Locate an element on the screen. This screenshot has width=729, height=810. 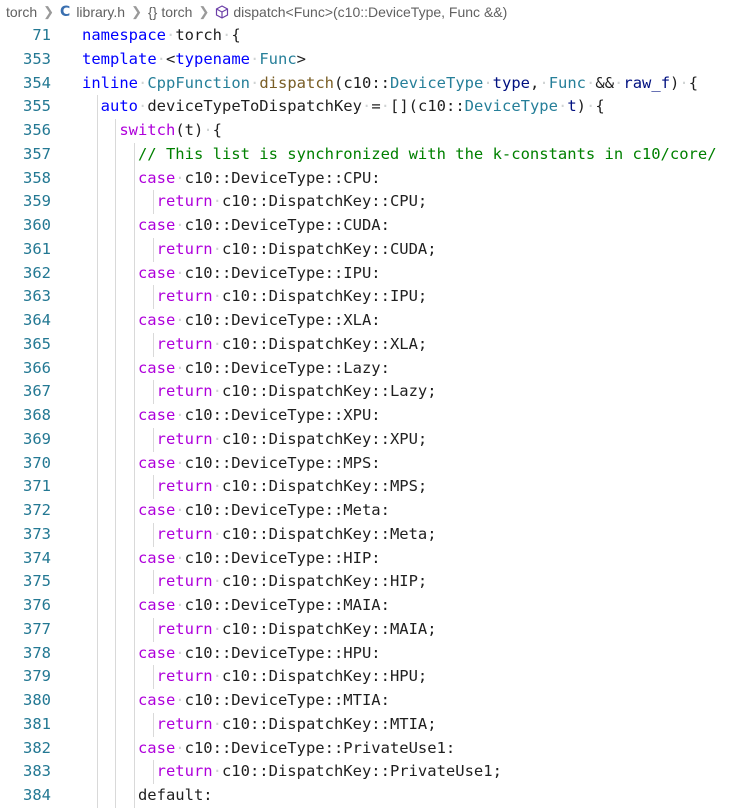
code-line: 365 return·c10::DispatchKey::XLA; is located at coordinates (364, 344).